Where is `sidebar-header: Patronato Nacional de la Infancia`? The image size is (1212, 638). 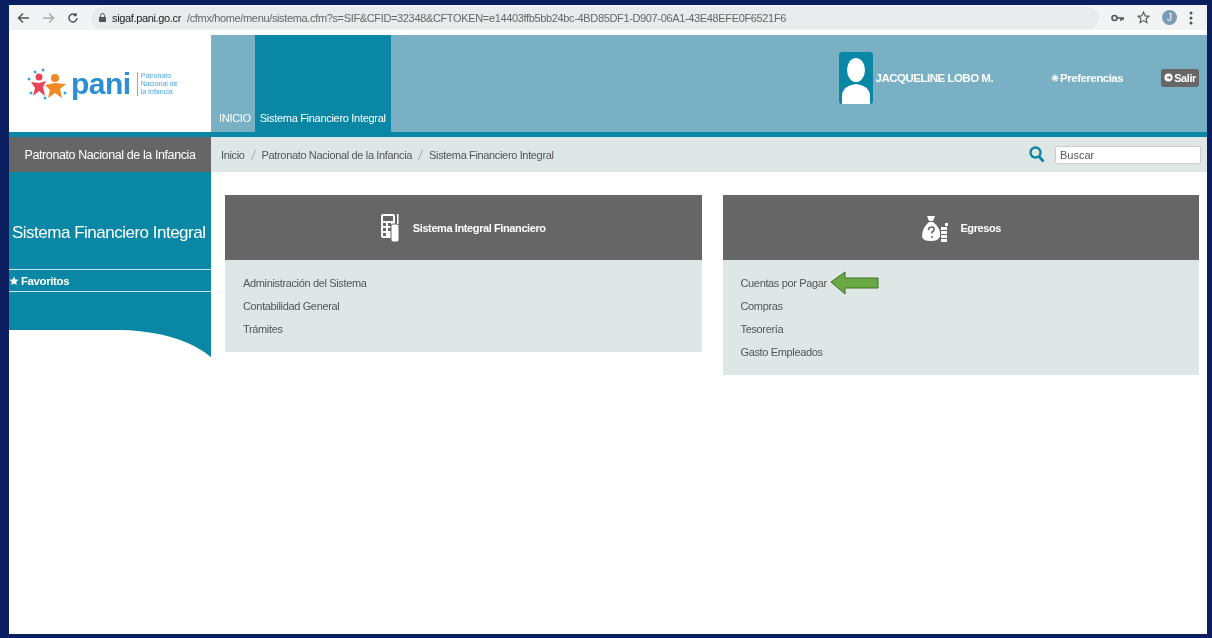 sidebar-header: Patronato Nacional de la Infancia is located at coordinates (110, 154).